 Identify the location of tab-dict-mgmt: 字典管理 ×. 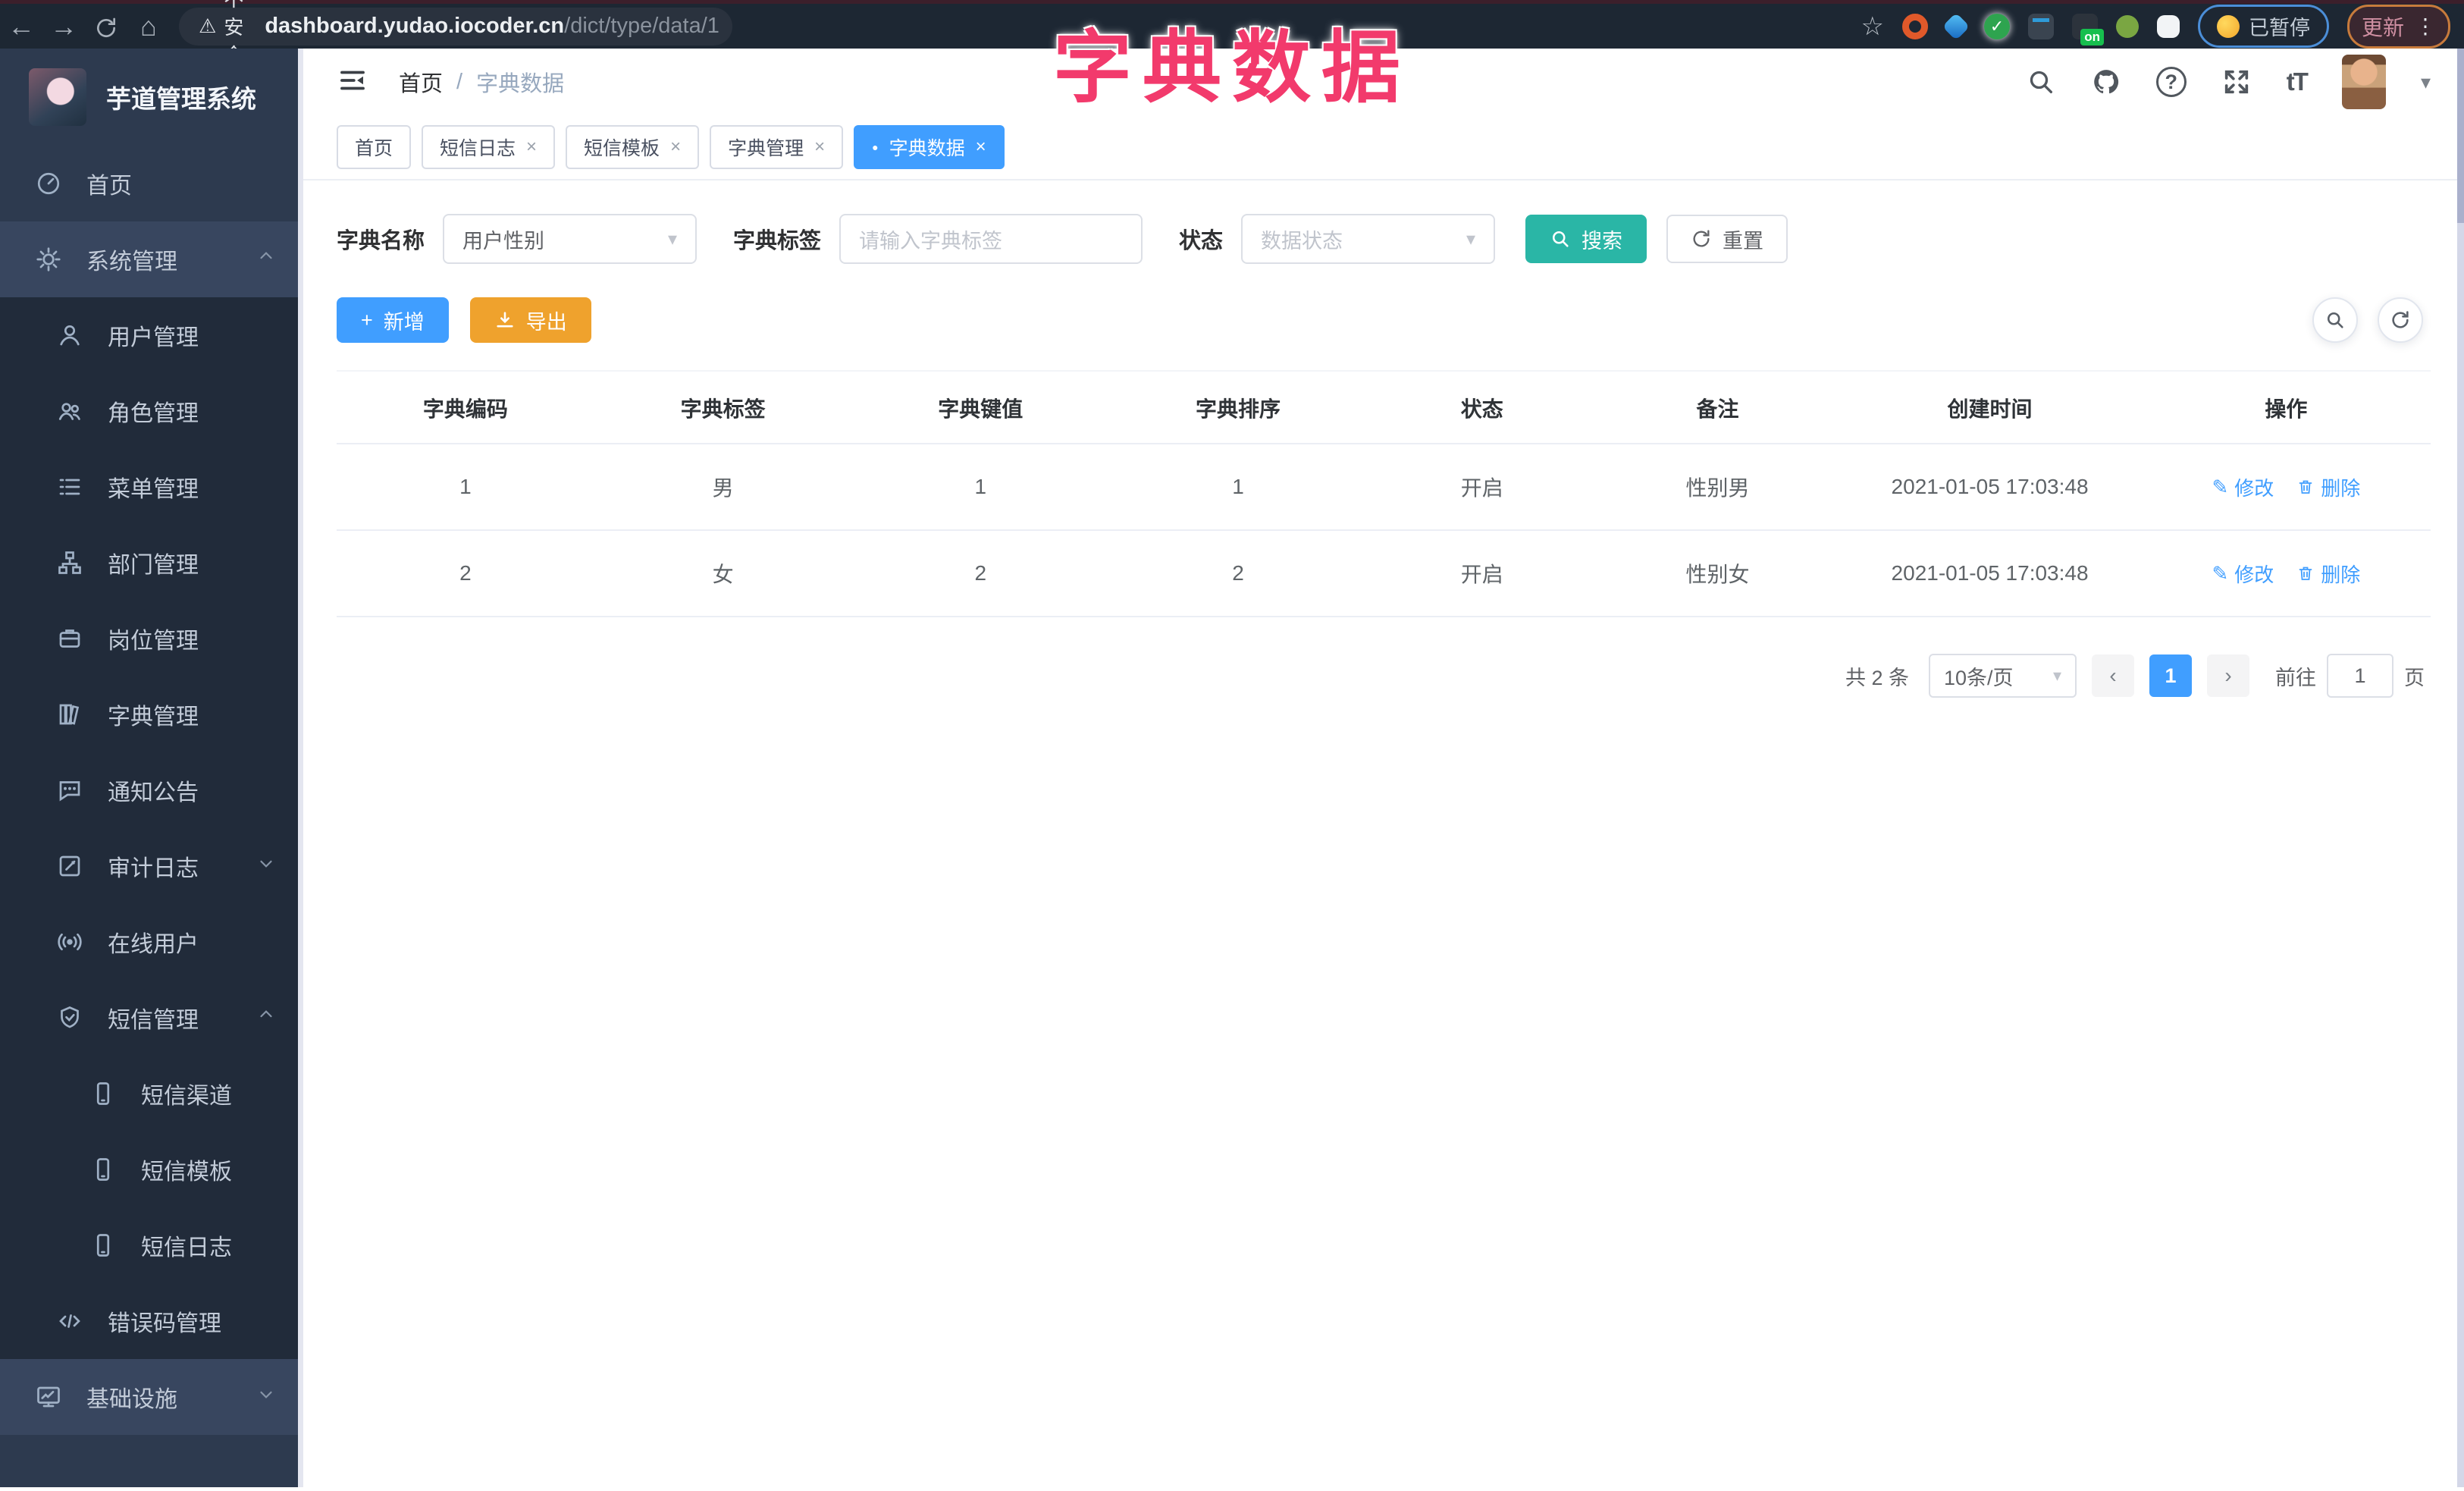
(777, 147).